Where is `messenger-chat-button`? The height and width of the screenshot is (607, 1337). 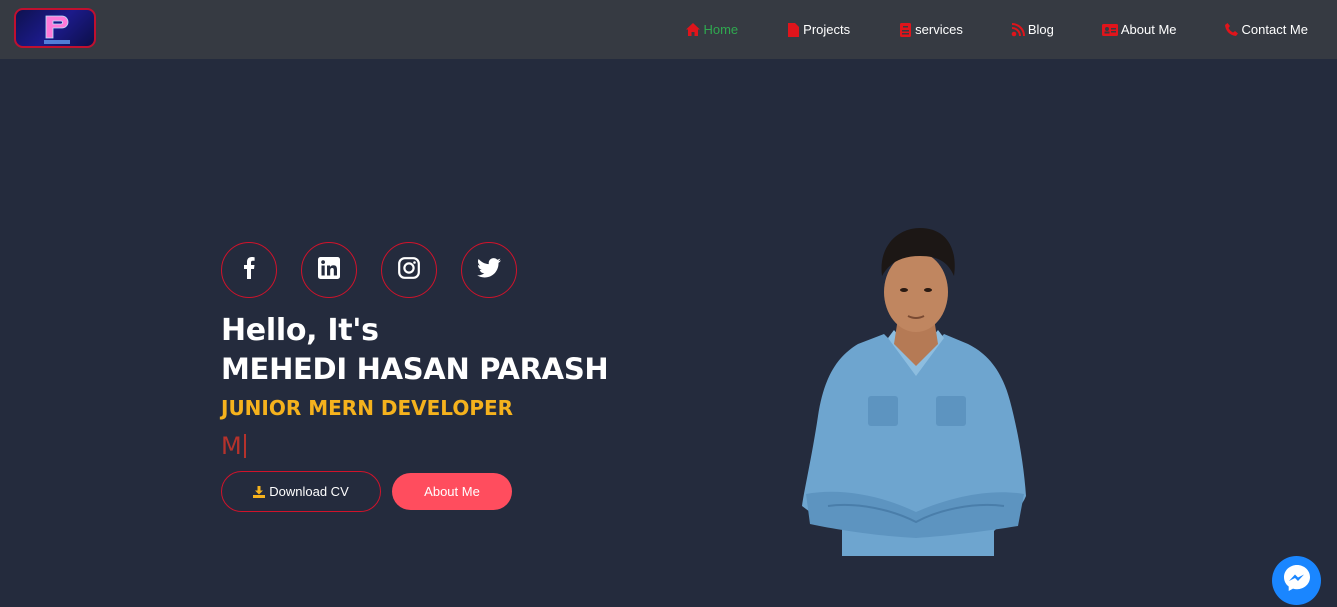
messenger-chat-button is located at coordinates (1296, 580).